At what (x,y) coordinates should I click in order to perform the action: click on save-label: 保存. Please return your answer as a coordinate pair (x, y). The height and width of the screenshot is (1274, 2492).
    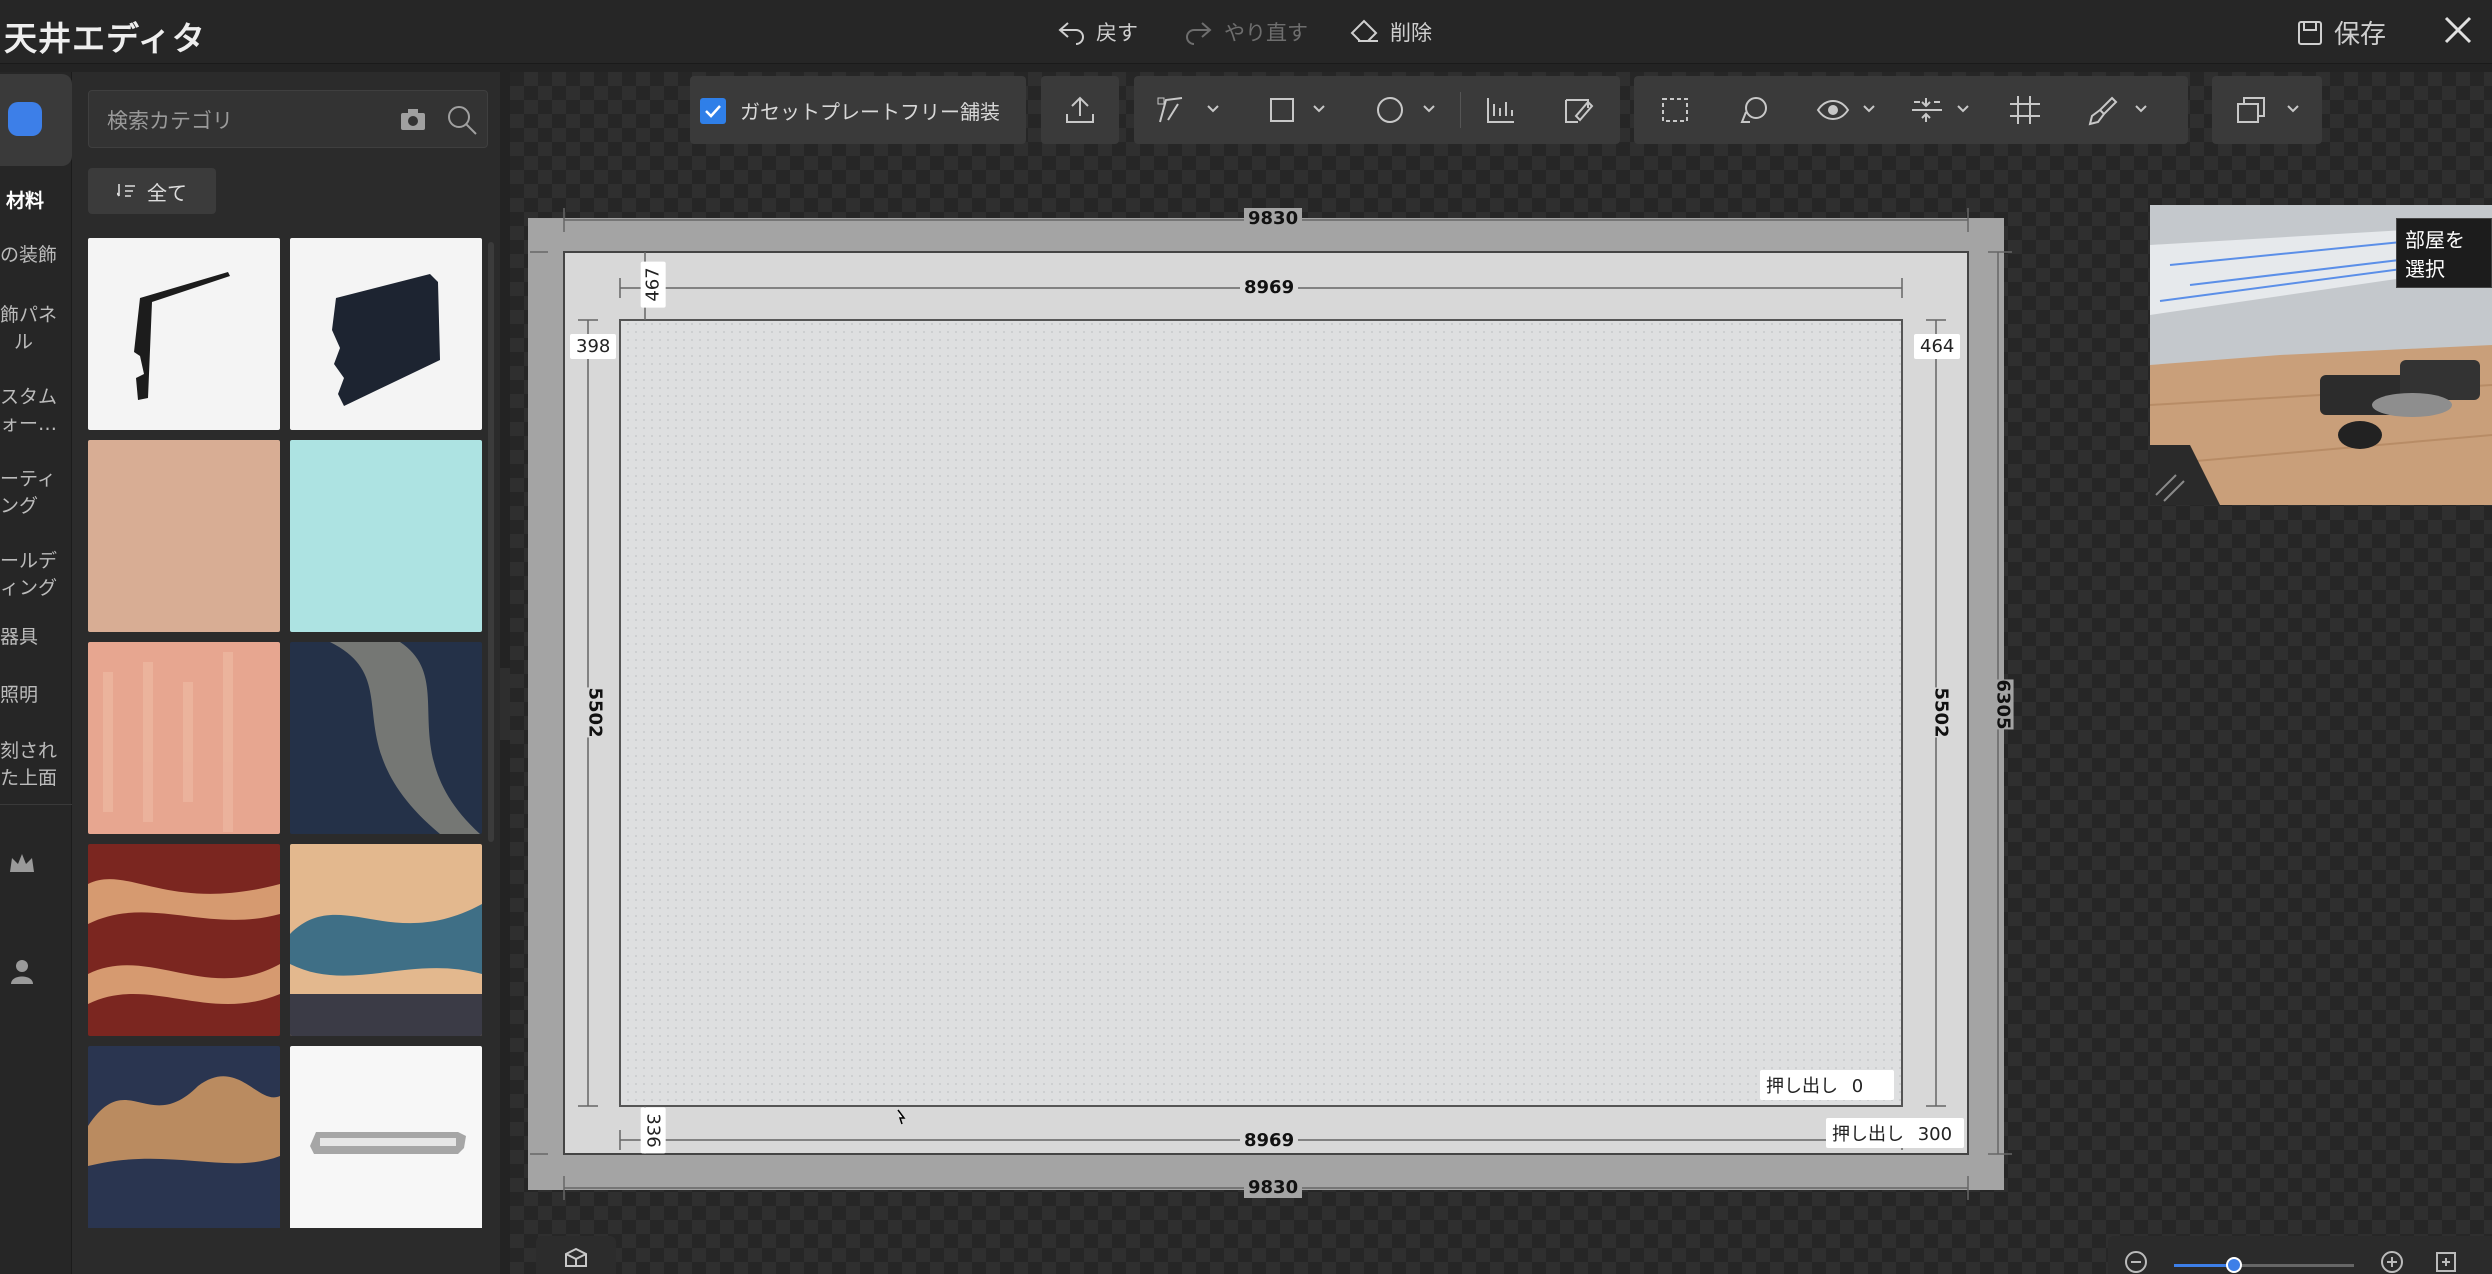
    Looking at the image, I should click on (2360, 35).